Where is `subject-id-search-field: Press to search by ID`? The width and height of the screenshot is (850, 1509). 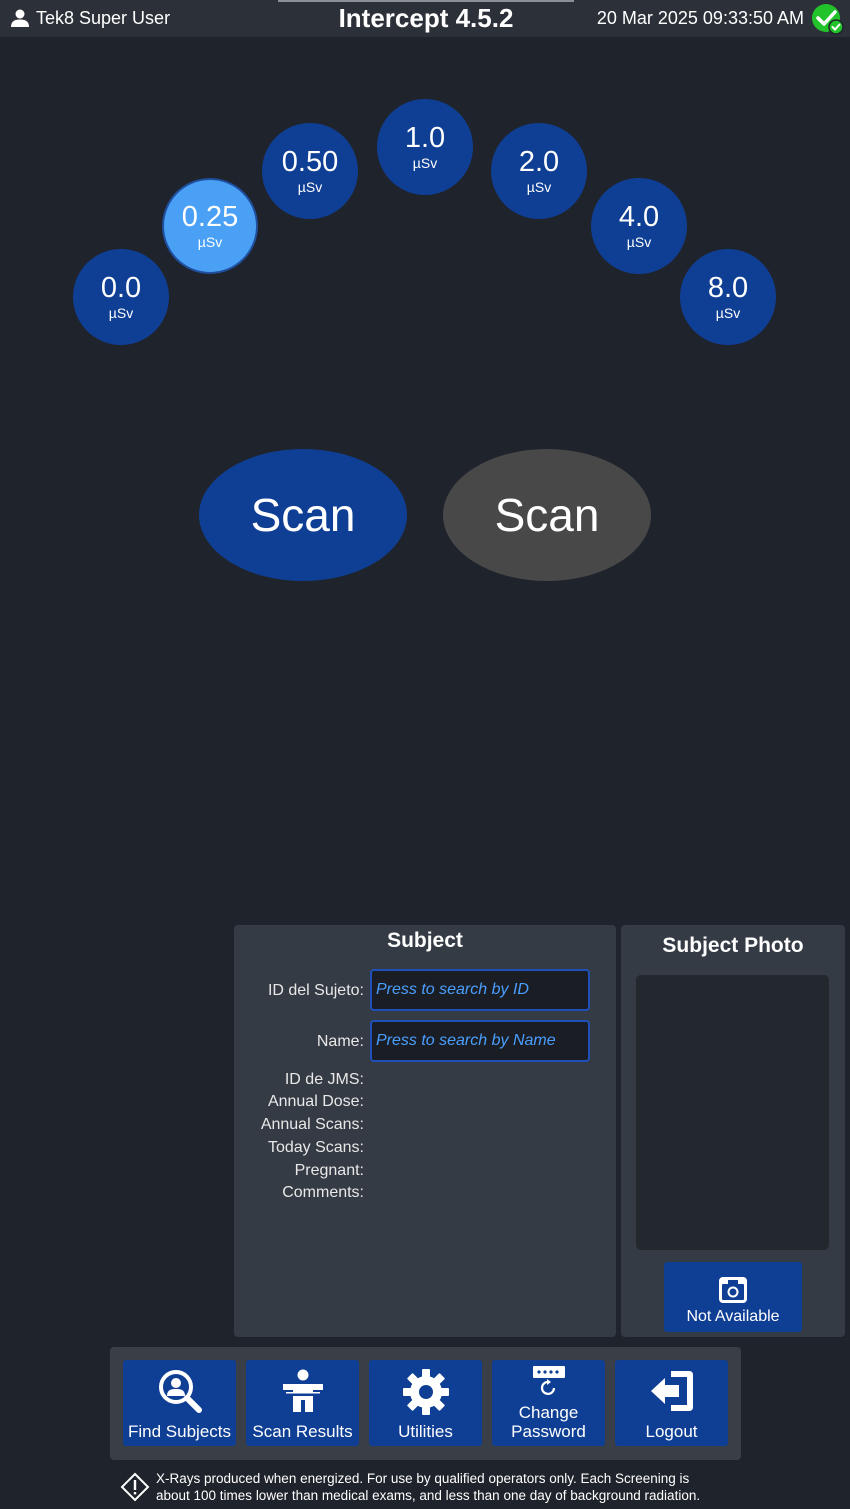 subject-id-search-field: Press to search by ID is located at coordinates (480, 990).